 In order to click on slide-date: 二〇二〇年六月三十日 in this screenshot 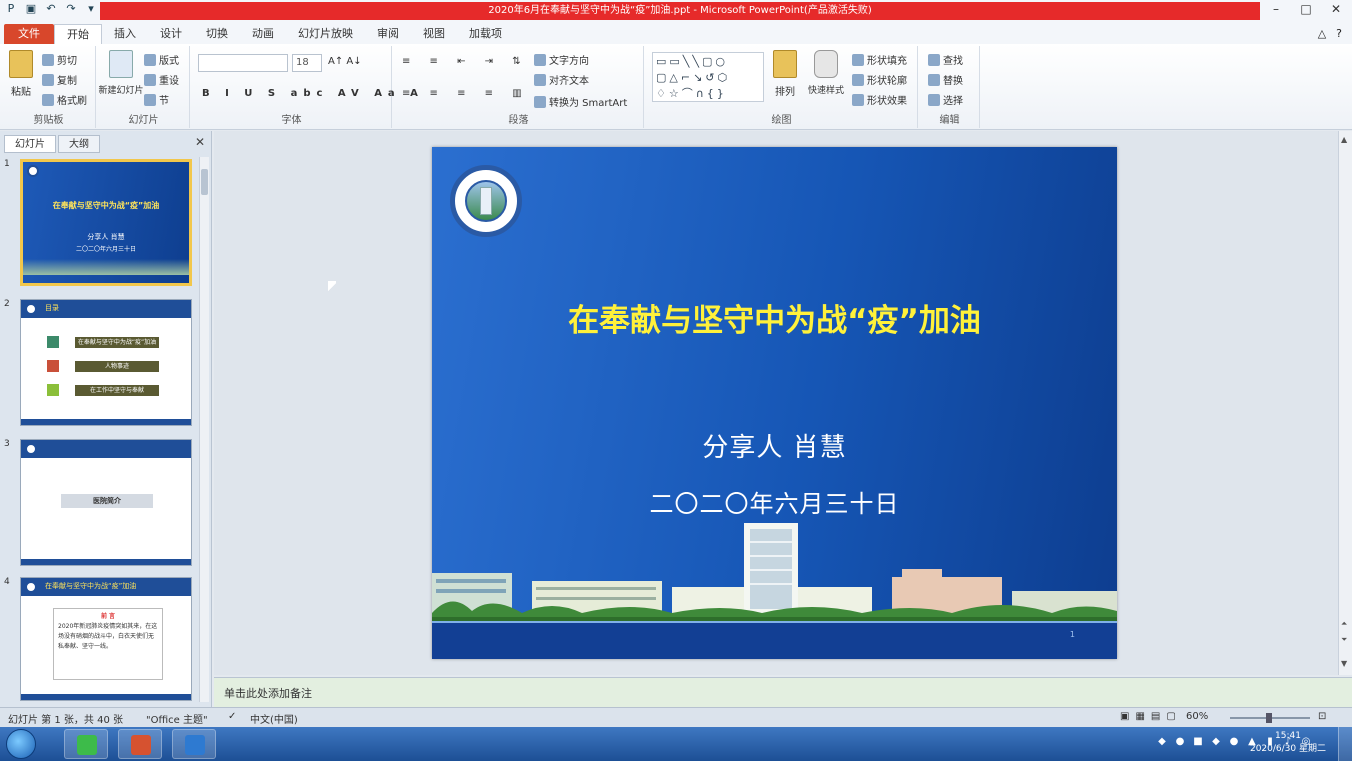, I will do `click(774, 501)`.